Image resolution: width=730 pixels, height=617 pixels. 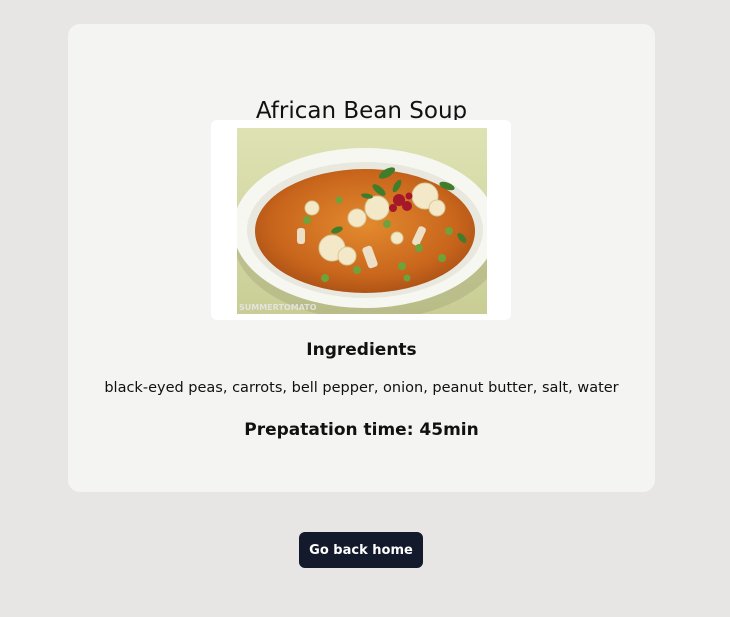 I want to click on recipe-image-frame: SUMMERTOMATO, so click(x=361, y=220).